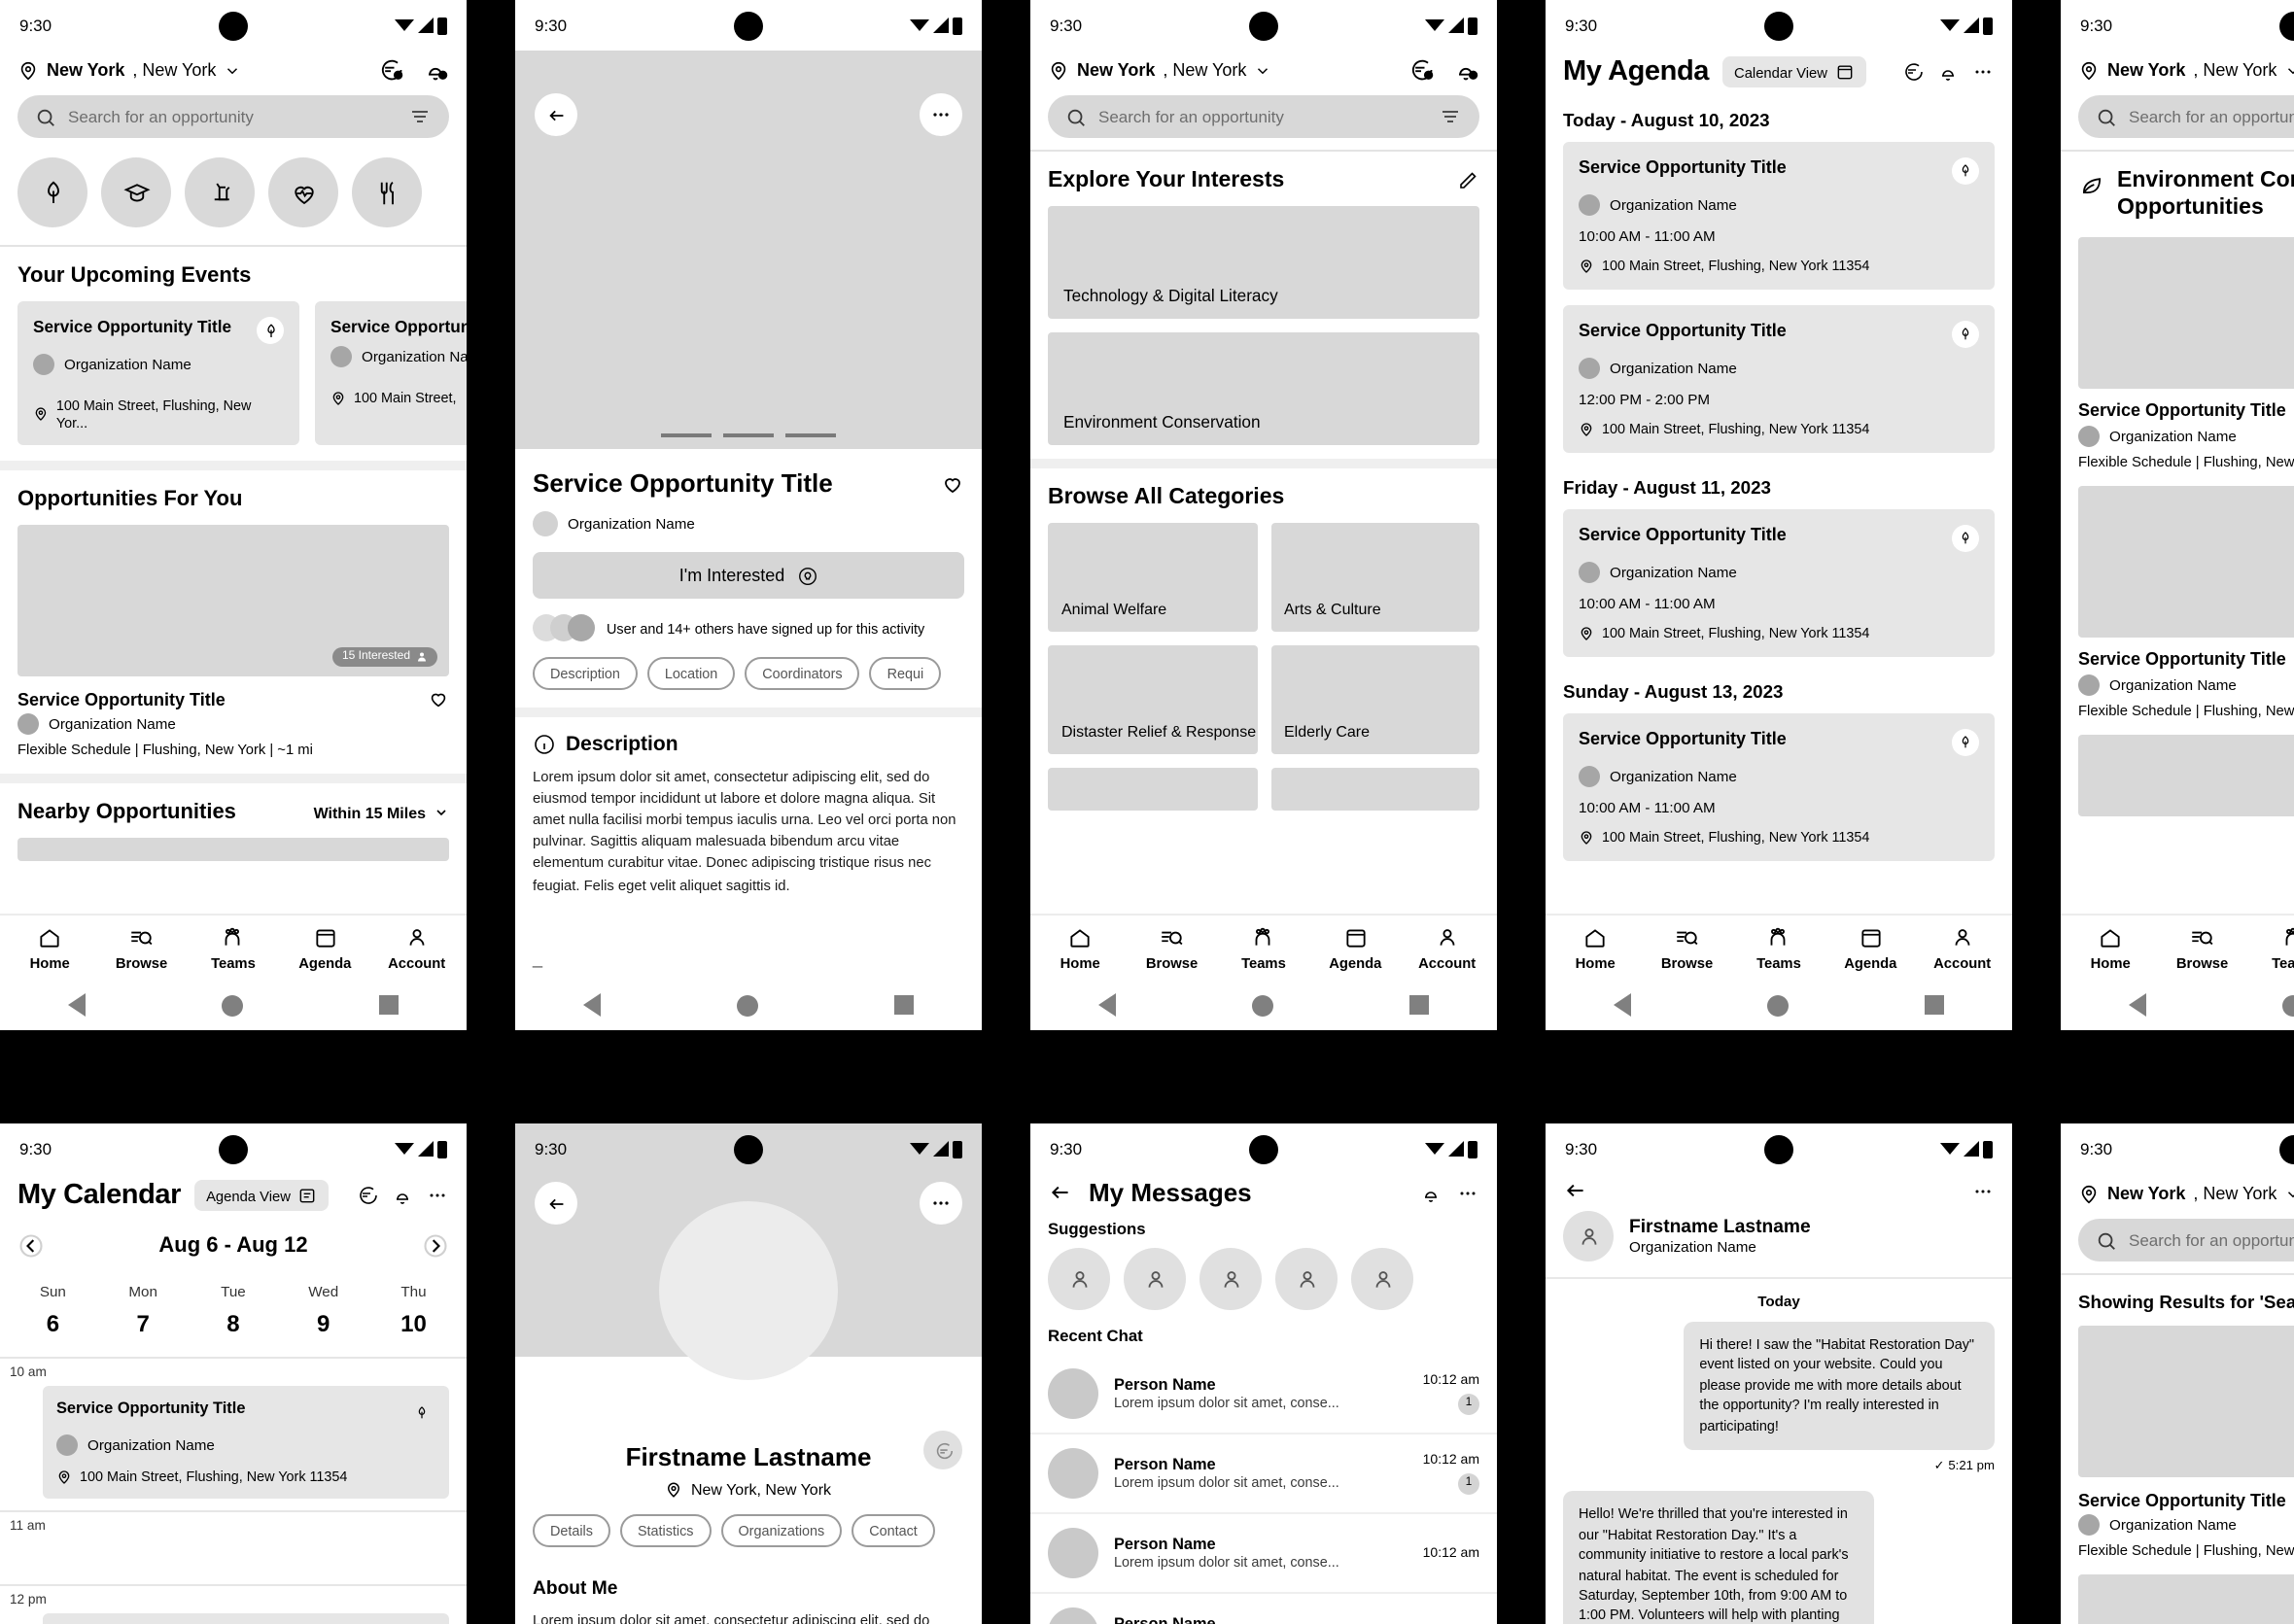 This screenshot has width=2294, height=1624. I want to click on chat-button, so click(943, 1450).